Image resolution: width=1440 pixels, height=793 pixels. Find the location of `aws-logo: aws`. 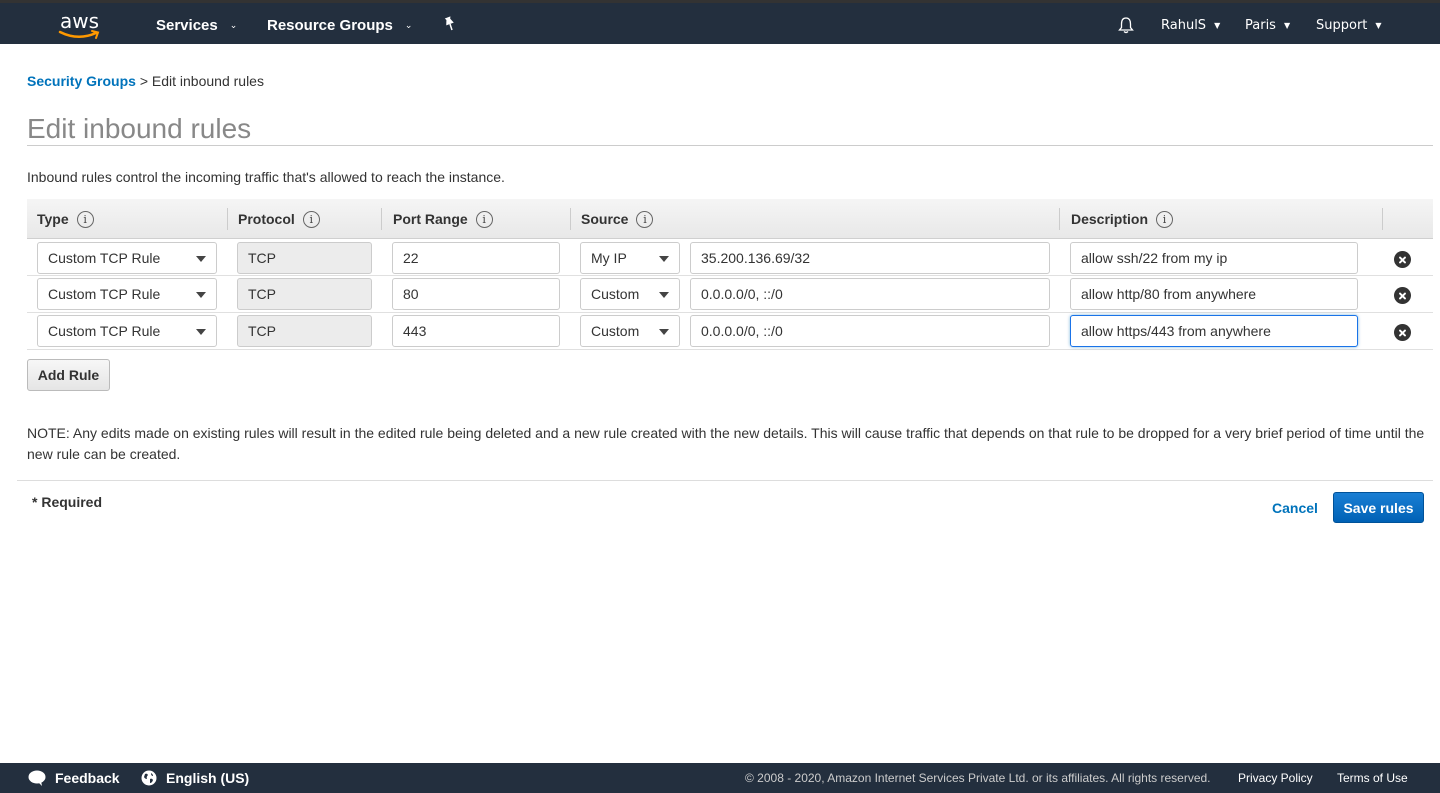

aws-logo: aws is located at coordinates (81, 25).